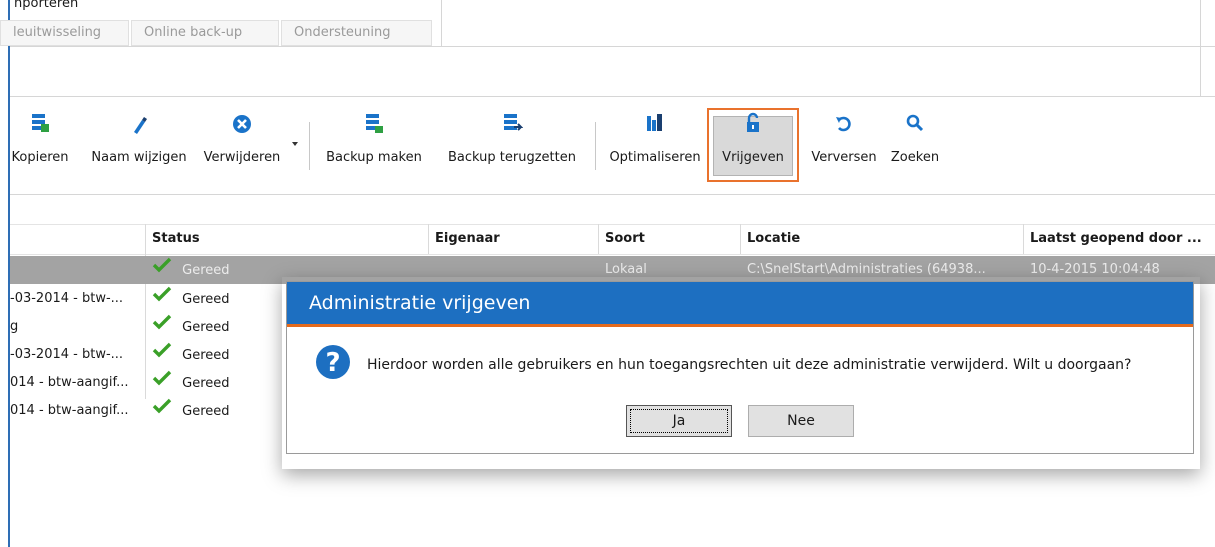 The image size is (1215, 547). What do you see at coordinates (205, 33) in the screenshot?
I see `tab-online-backup: Online back-up` at bounding box center [205, 33].